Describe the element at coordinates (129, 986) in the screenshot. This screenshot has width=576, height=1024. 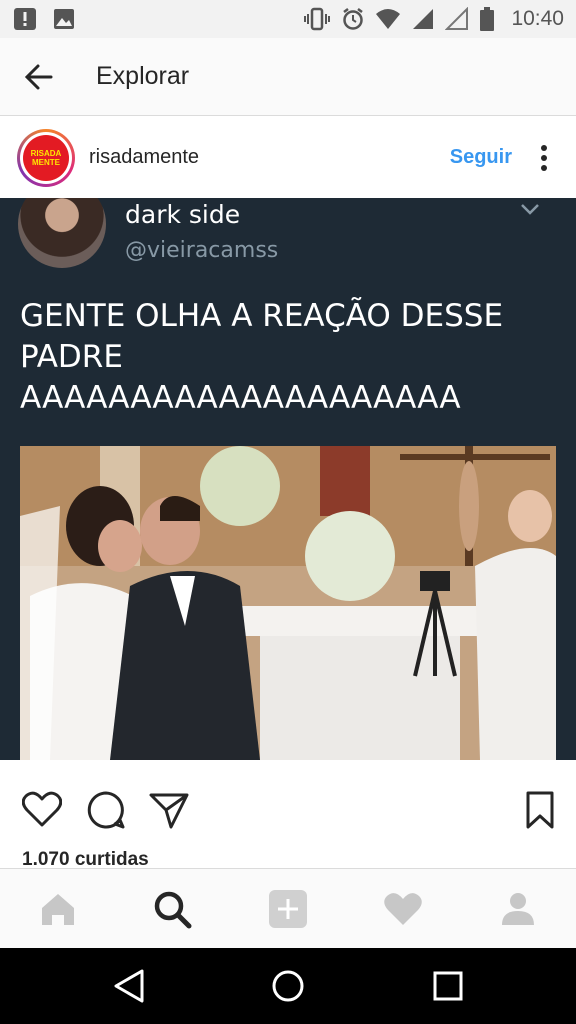
I see `back-triangle-icon` at that location.